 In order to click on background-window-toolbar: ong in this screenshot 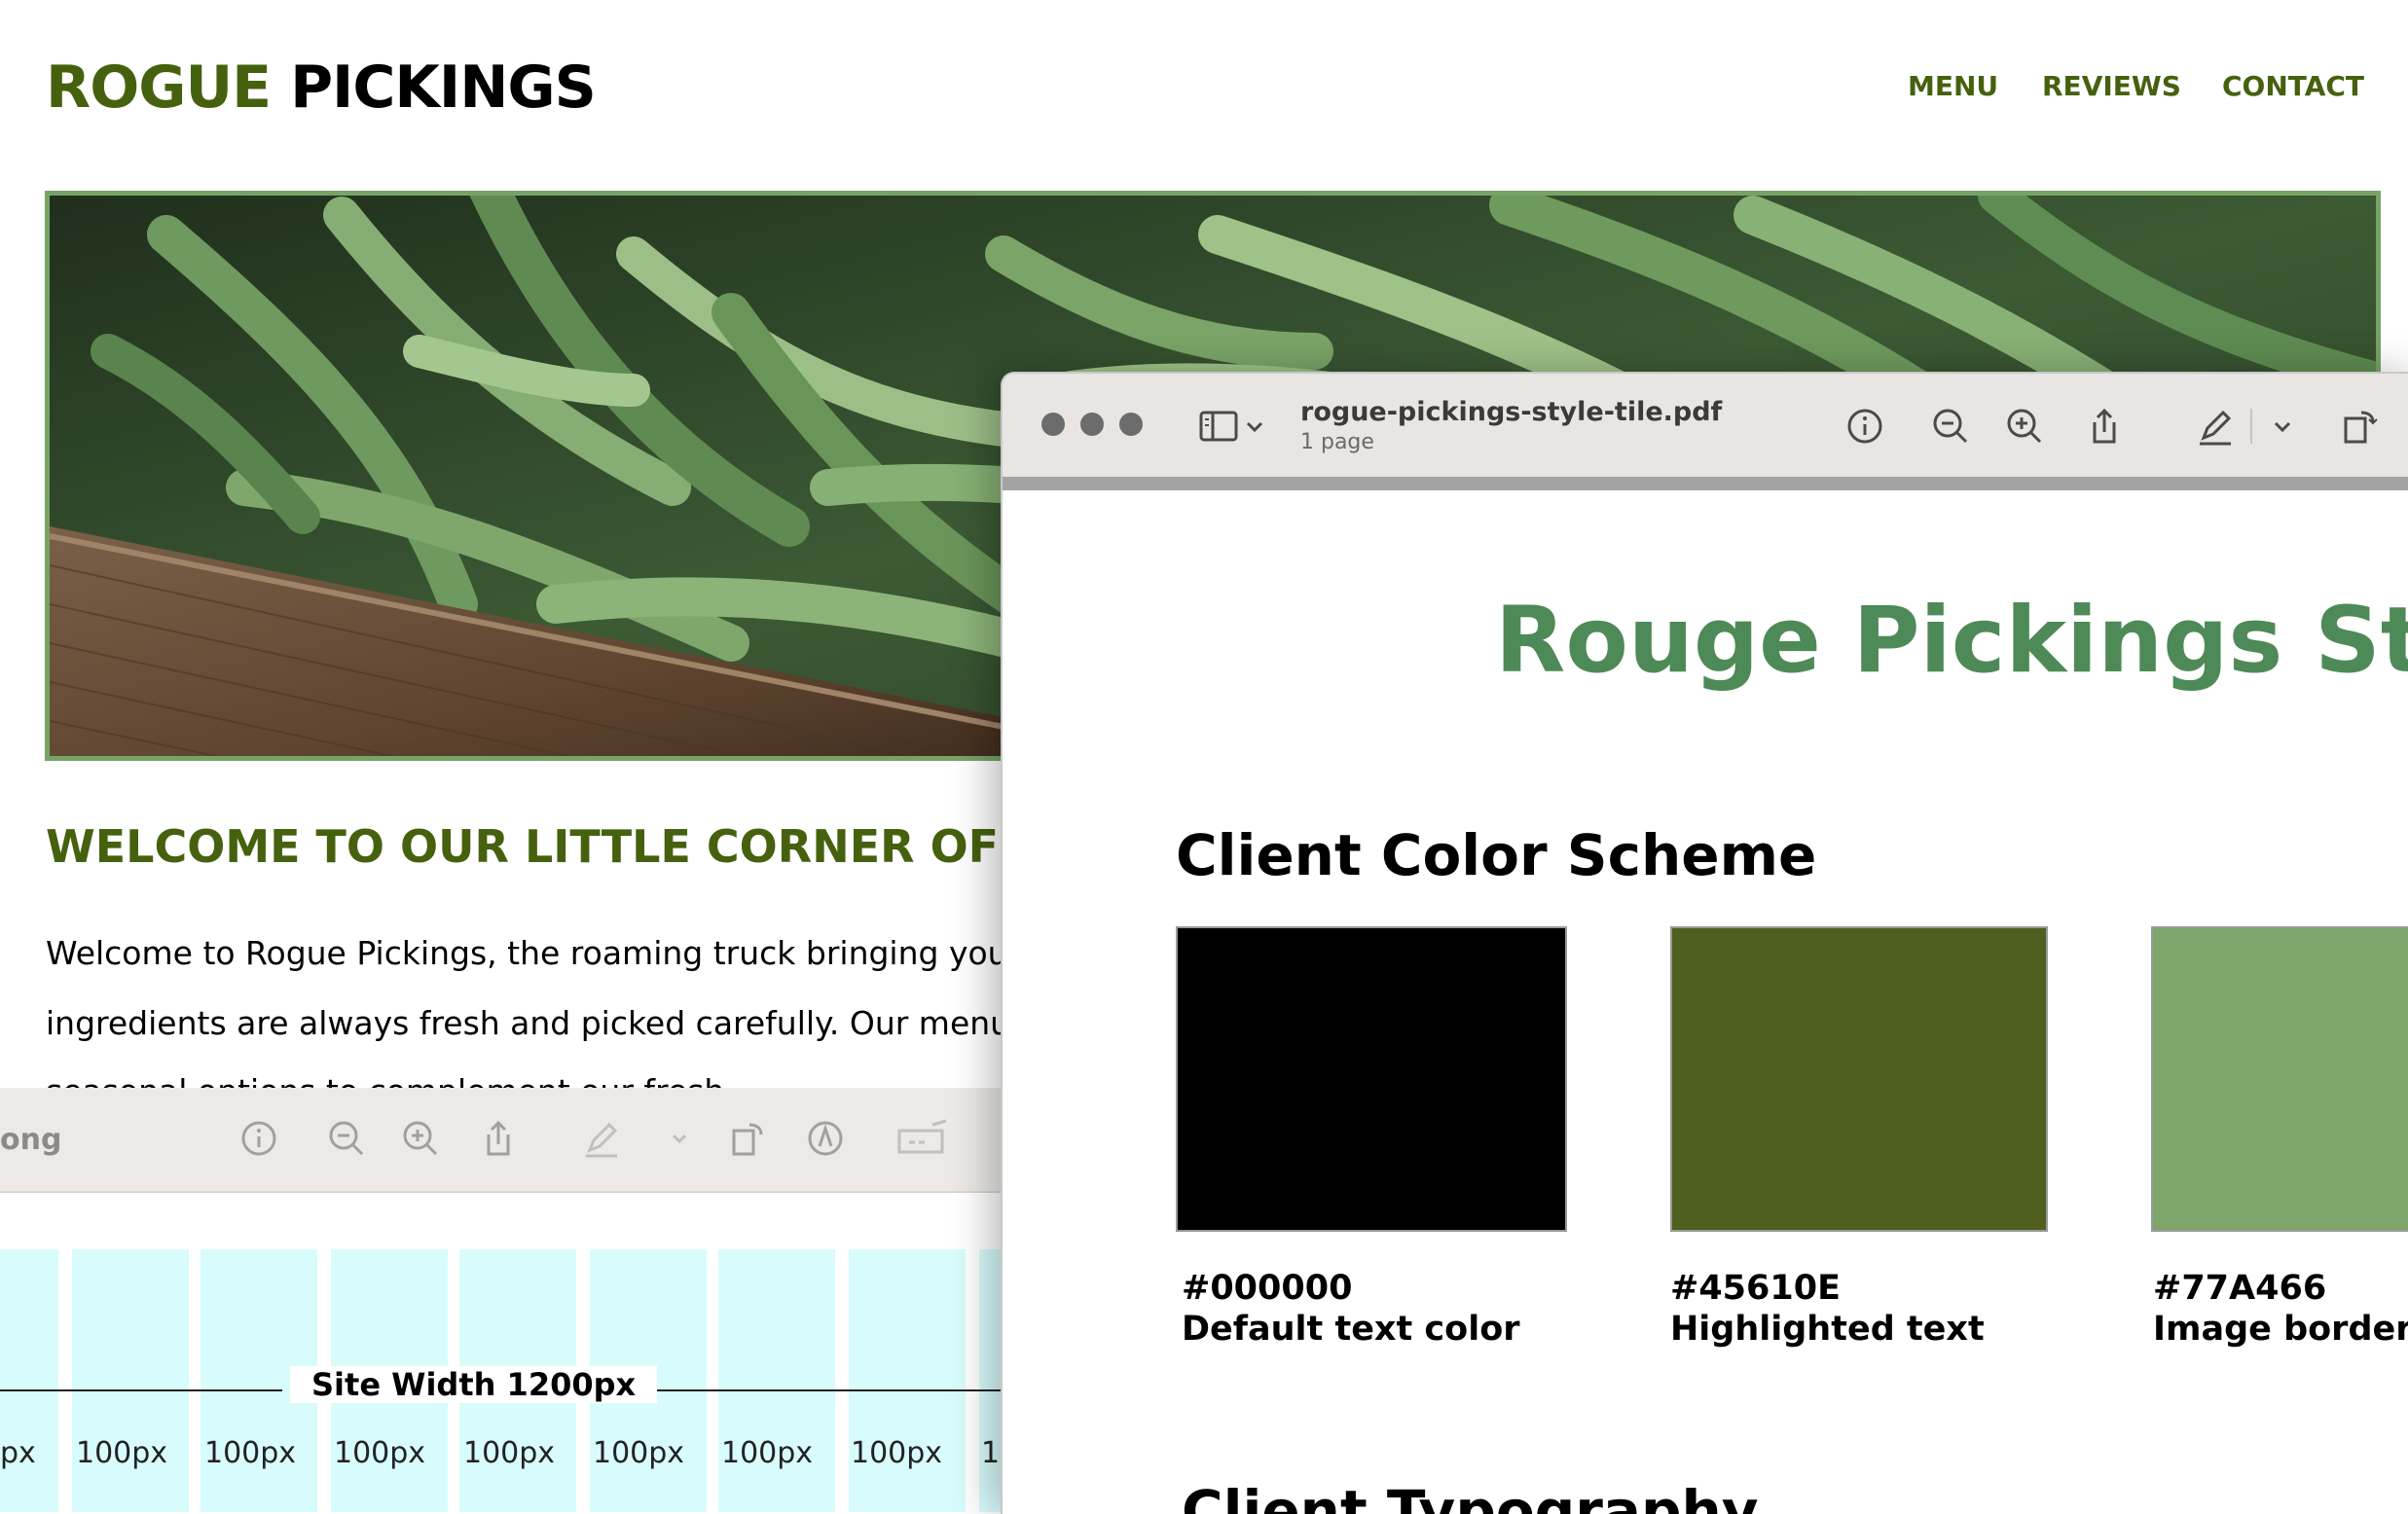, I will do `click(506, 1140)`.